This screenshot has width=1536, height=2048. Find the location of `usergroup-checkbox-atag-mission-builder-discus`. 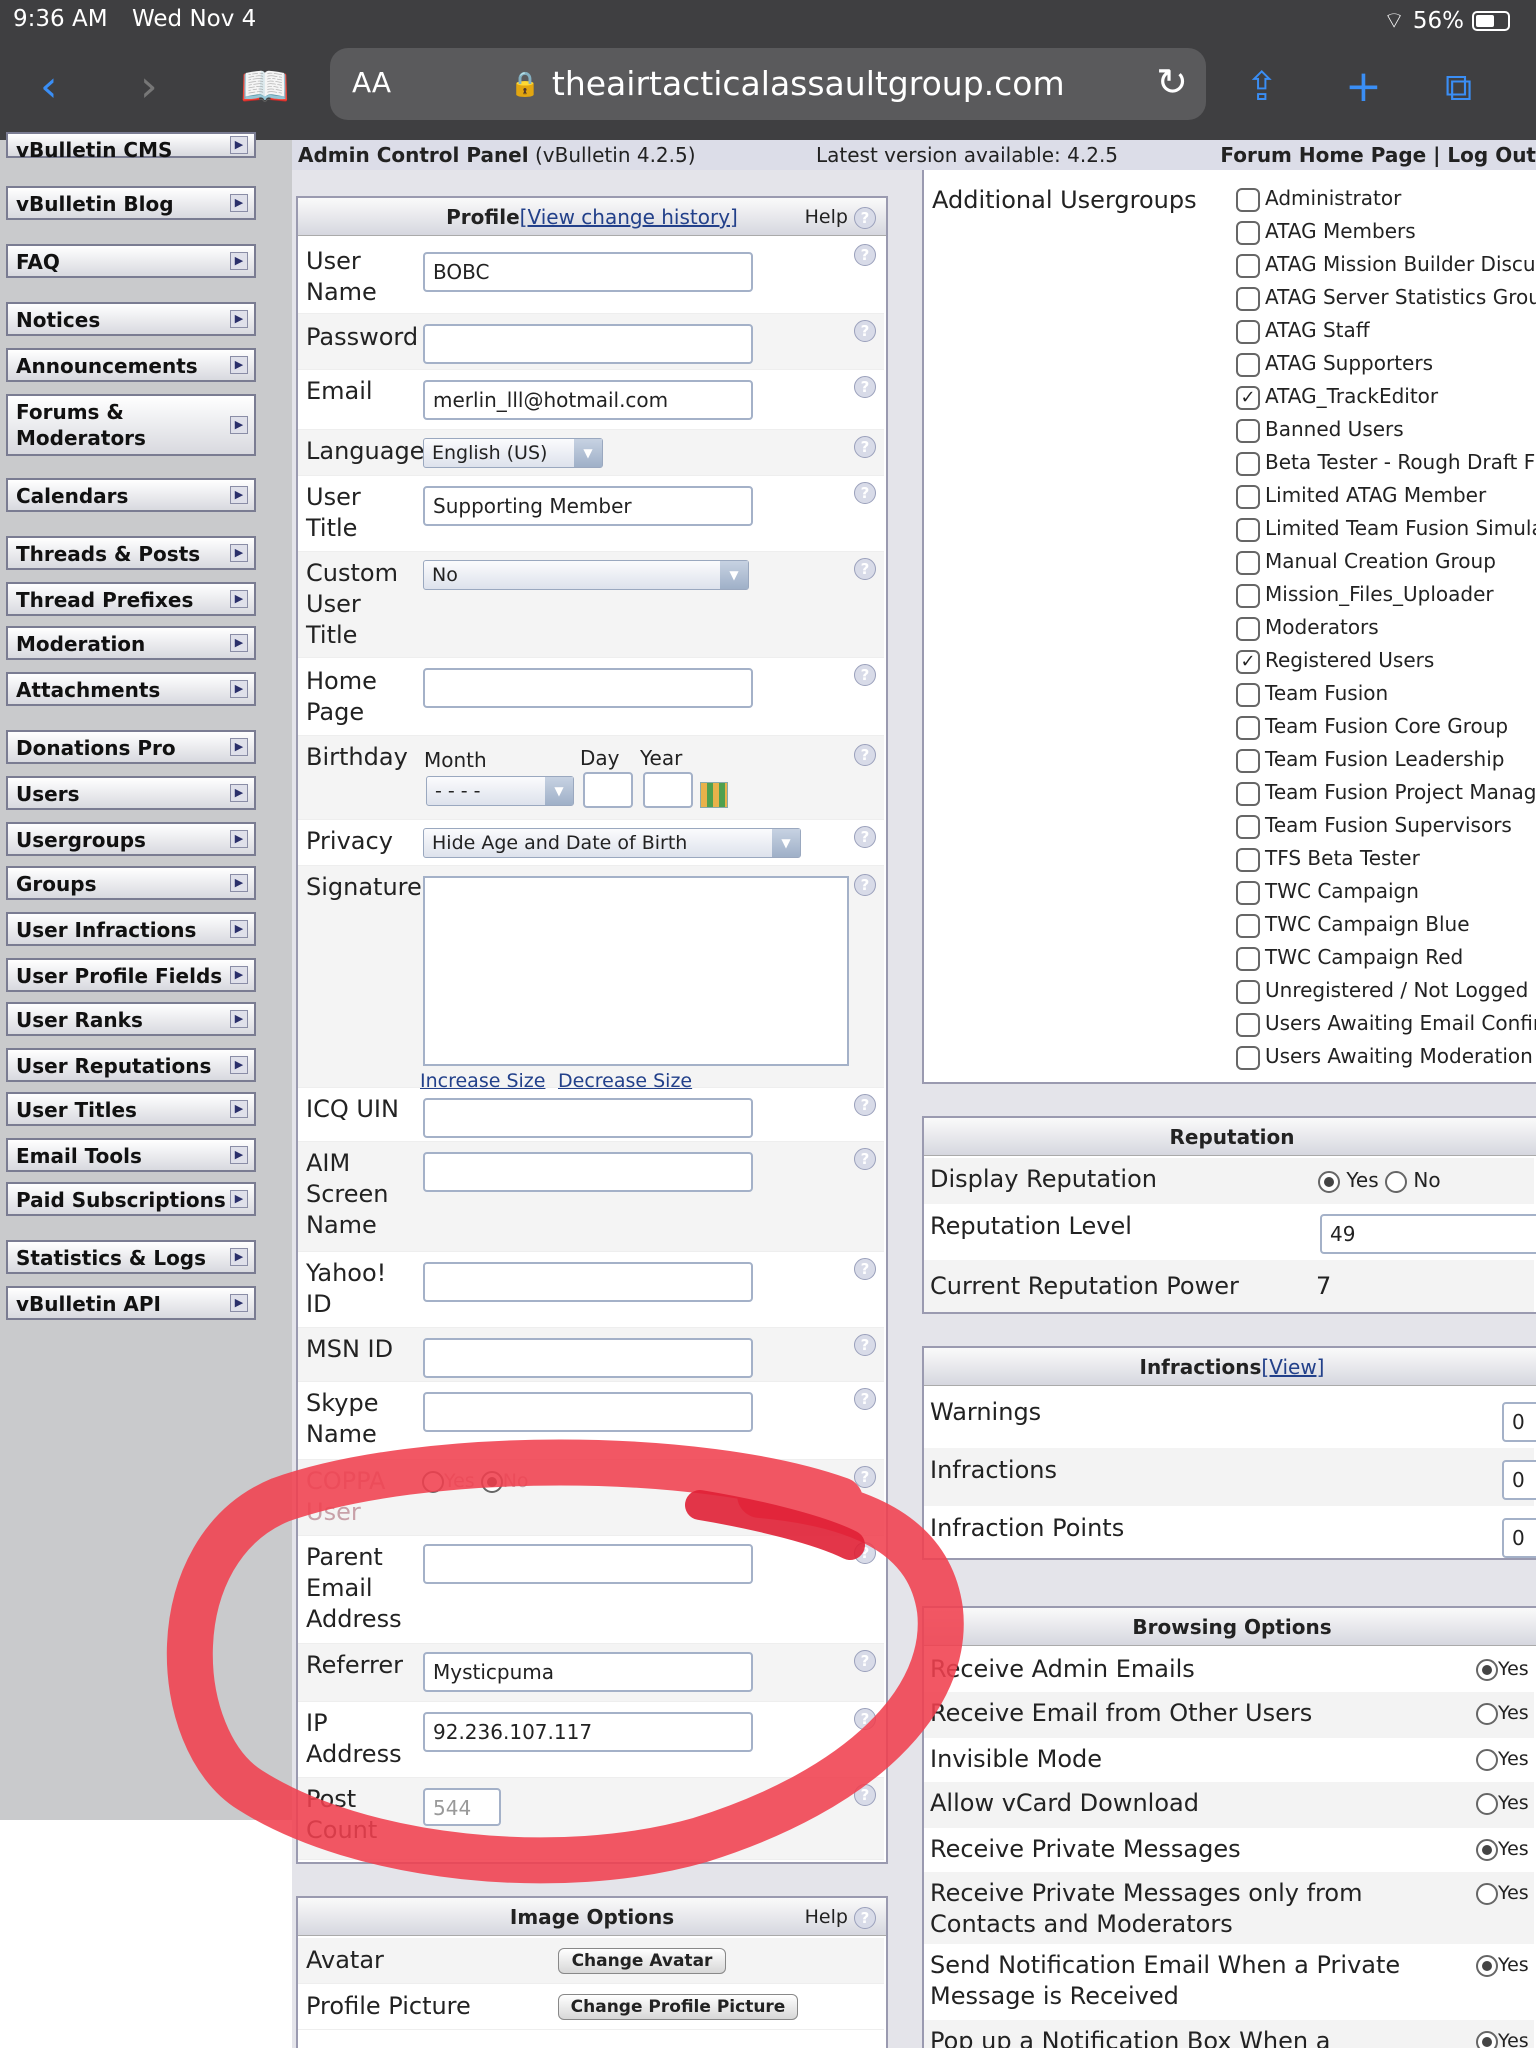

usergroup-checkbox-atag-mission-builder-discus is located at coordinates (1248, 266).